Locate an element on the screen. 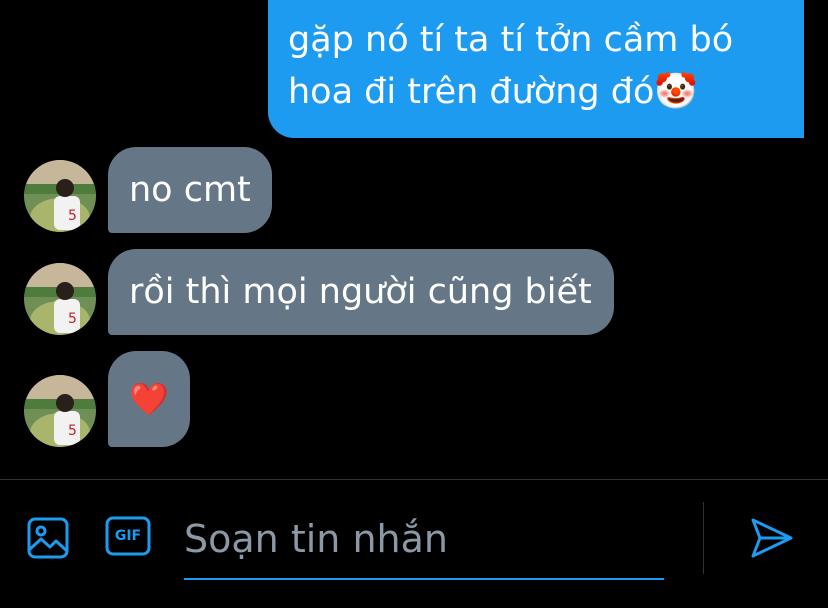 The image size is (828, 608). message-input: Soạn tin nhắn is located at coordinates (424, 543).